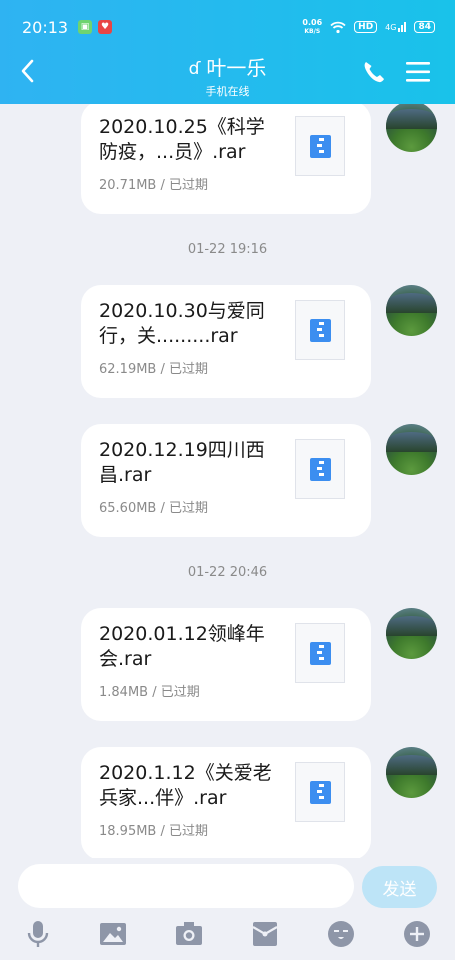  What do you see at coordinates (182, 139) in the screenshot?
I see `file-name: 2020.10.25《科学防疫，...员》.rar` at bounding box center [182, 139].